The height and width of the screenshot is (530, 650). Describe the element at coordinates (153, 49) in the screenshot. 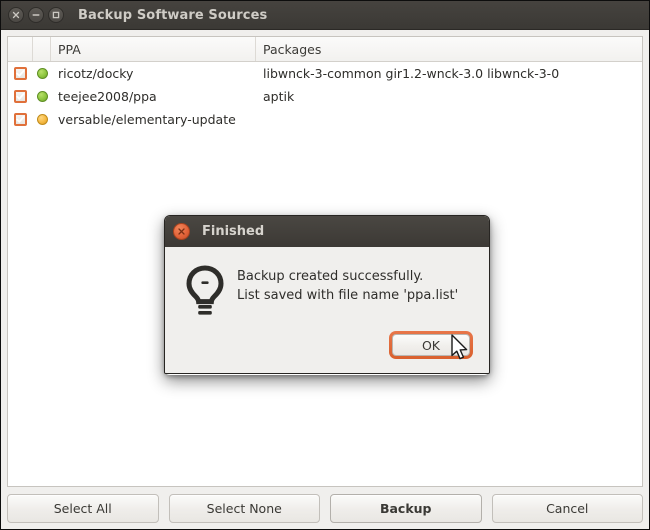

I see `column-header-ppa: PPA` at that location.